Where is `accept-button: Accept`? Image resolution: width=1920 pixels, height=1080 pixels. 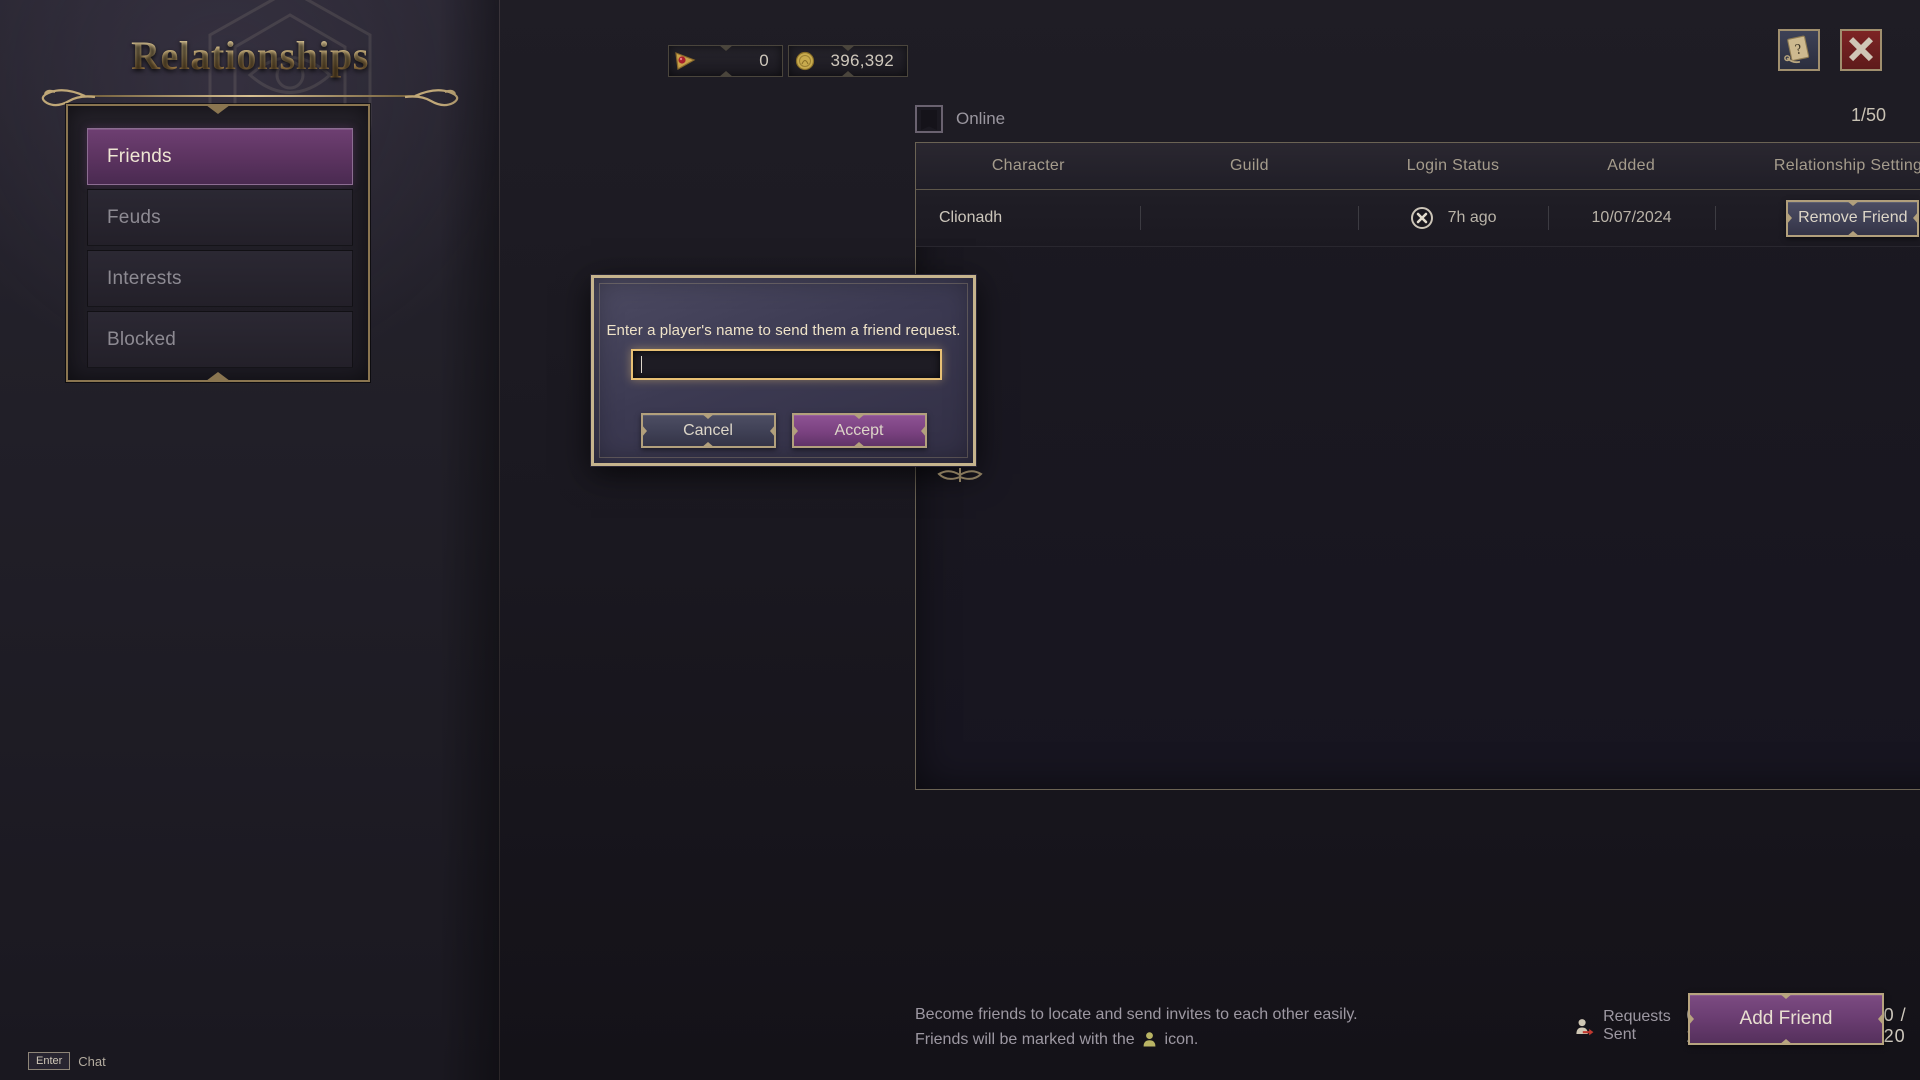 accept-button: Accept is located at coordinates (859, 430).